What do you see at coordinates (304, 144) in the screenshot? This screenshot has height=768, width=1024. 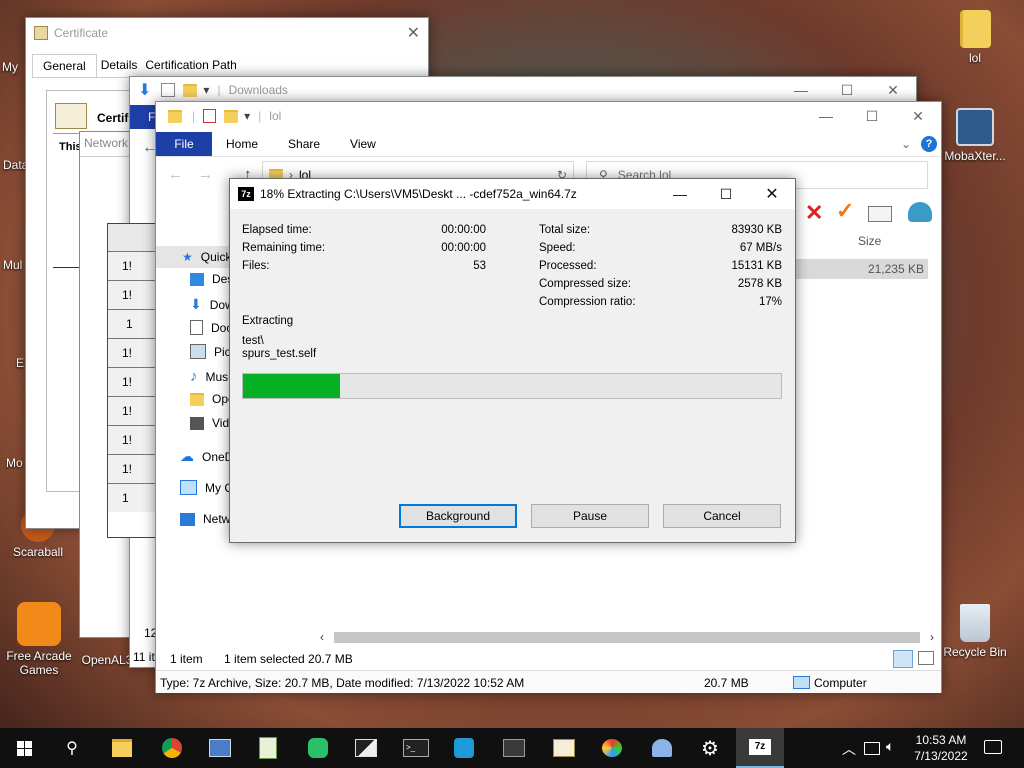 I see `tab-share: Share` at bounding box center [304, 144].